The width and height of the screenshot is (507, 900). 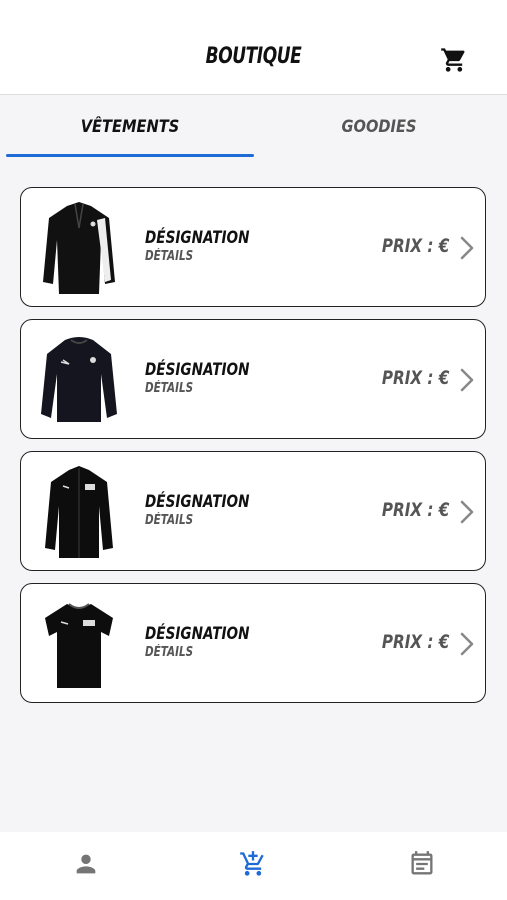 I want to click on tab-goodies: GOODIES, so click(x=379, y=127).